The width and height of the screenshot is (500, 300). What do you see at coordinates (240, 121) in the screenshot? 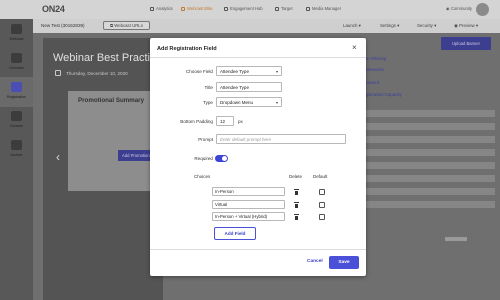
I see `bottom-padding-unit: px` at bounding box center [240, 121].